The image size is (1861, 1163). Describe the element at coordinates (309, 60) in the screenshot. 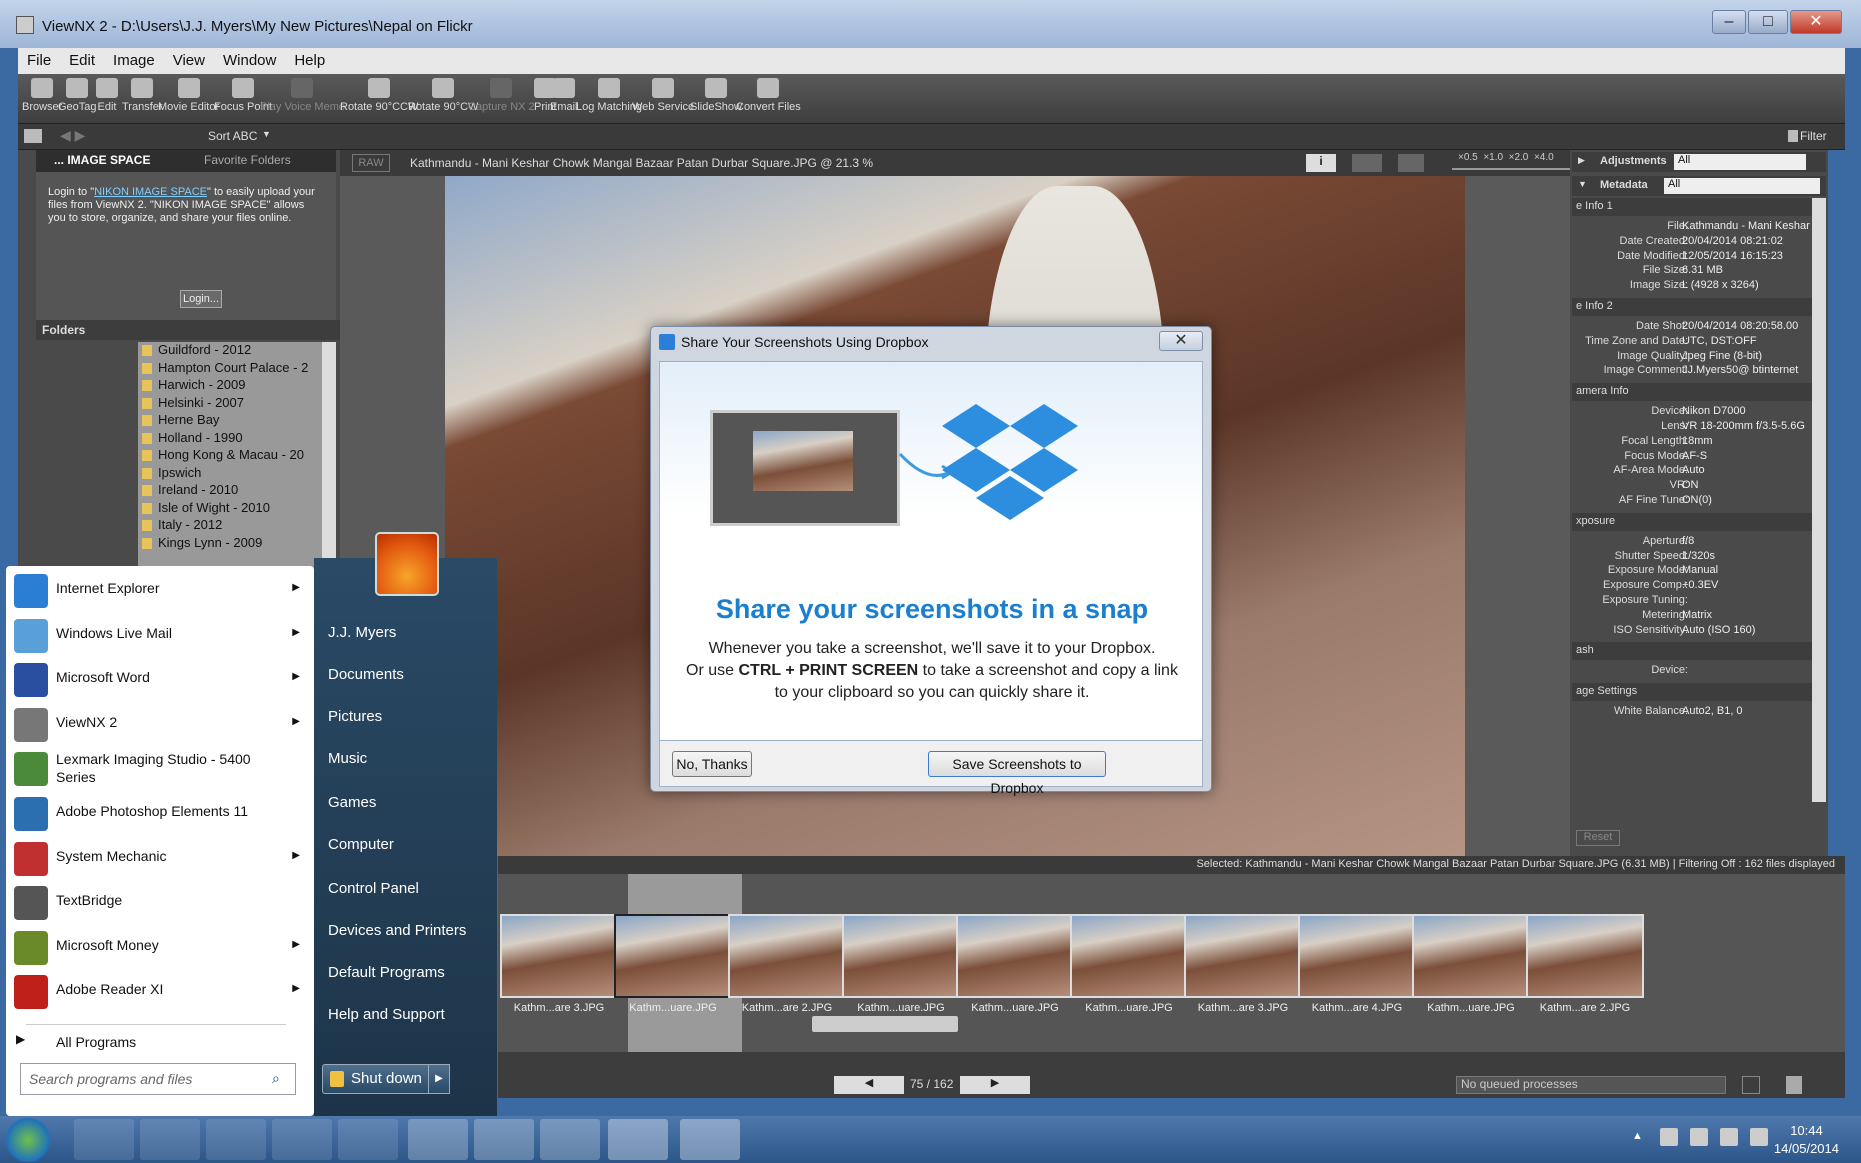

I see `menu-help: Help` at that location.